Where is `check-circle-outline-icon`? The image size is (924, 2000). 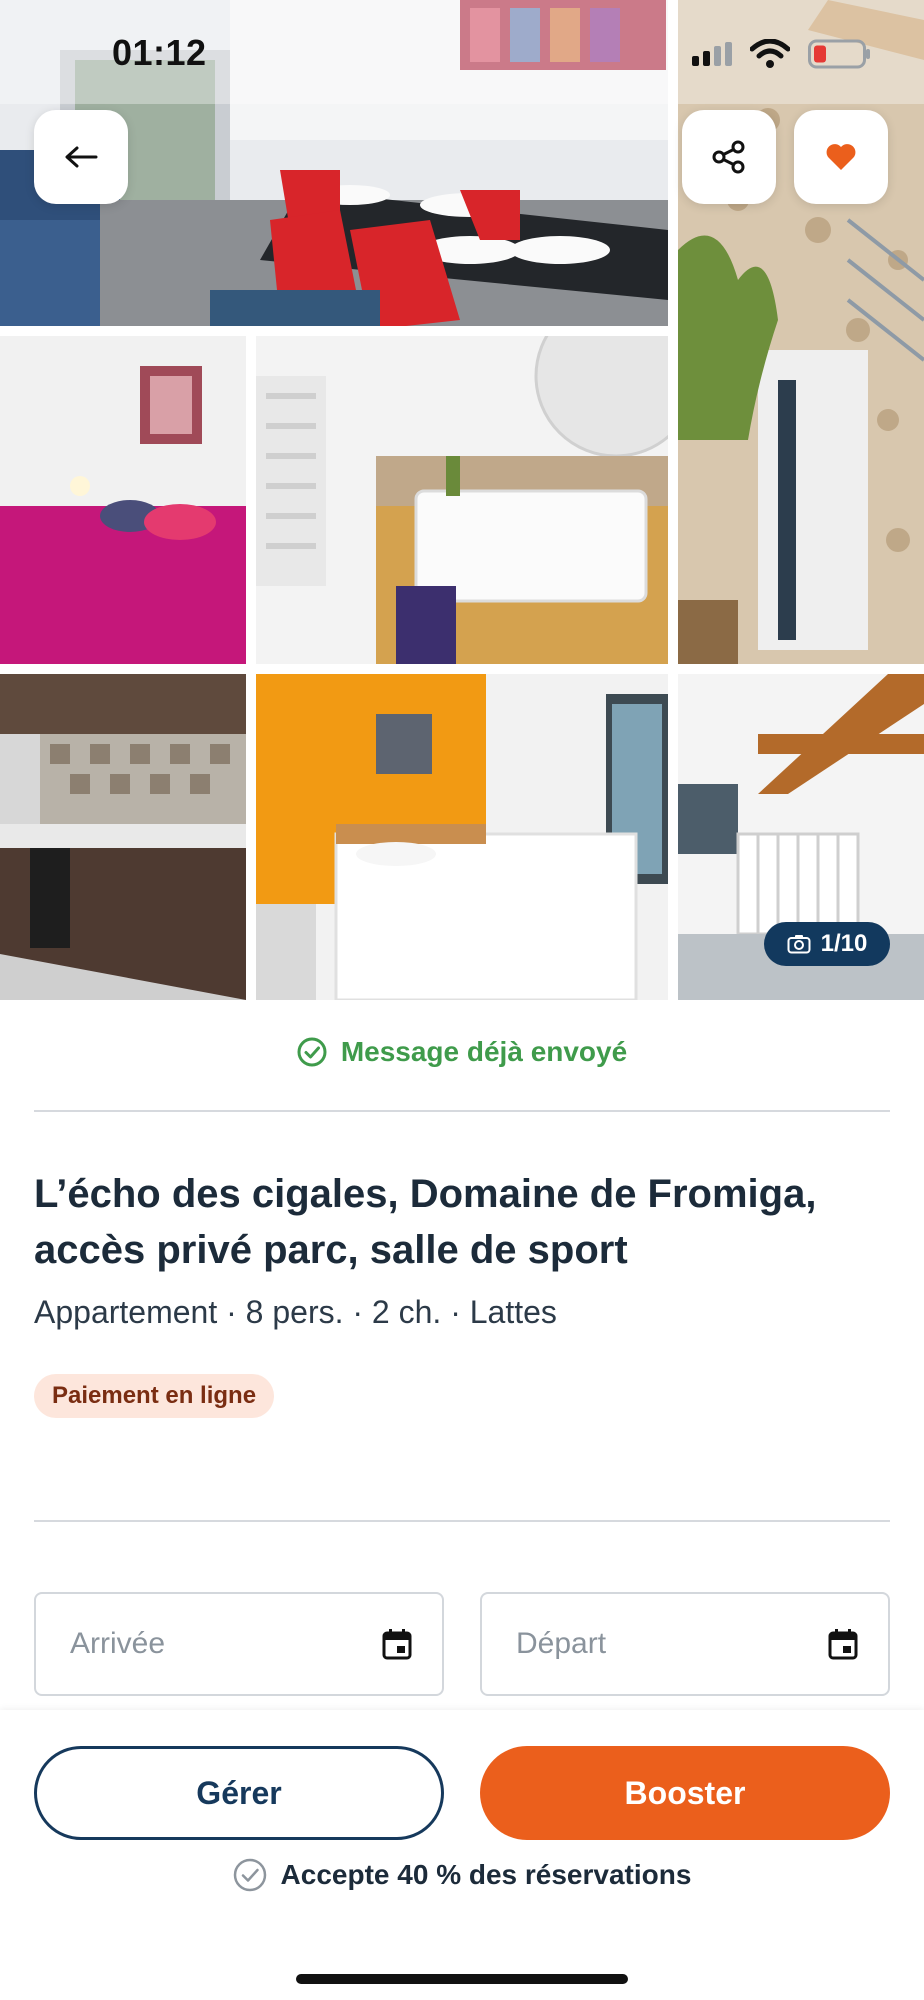
check-circle-outline-icon is located at coordinates (249, 1875).